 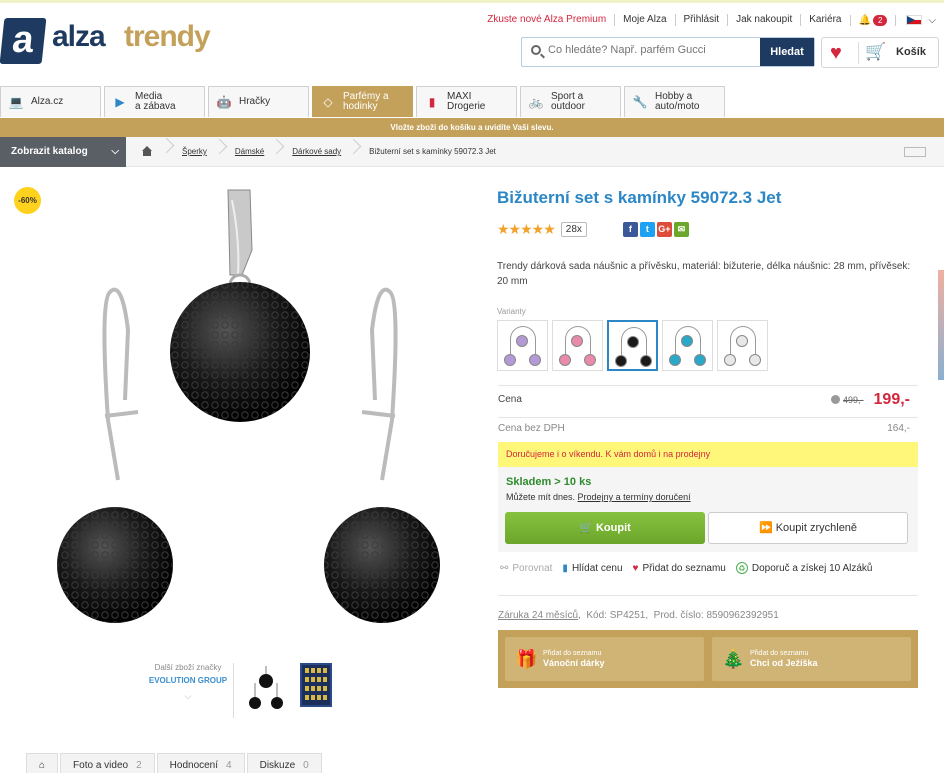 I want to click on product-tab: Hodnocení 4, so click(x=200, y=763).